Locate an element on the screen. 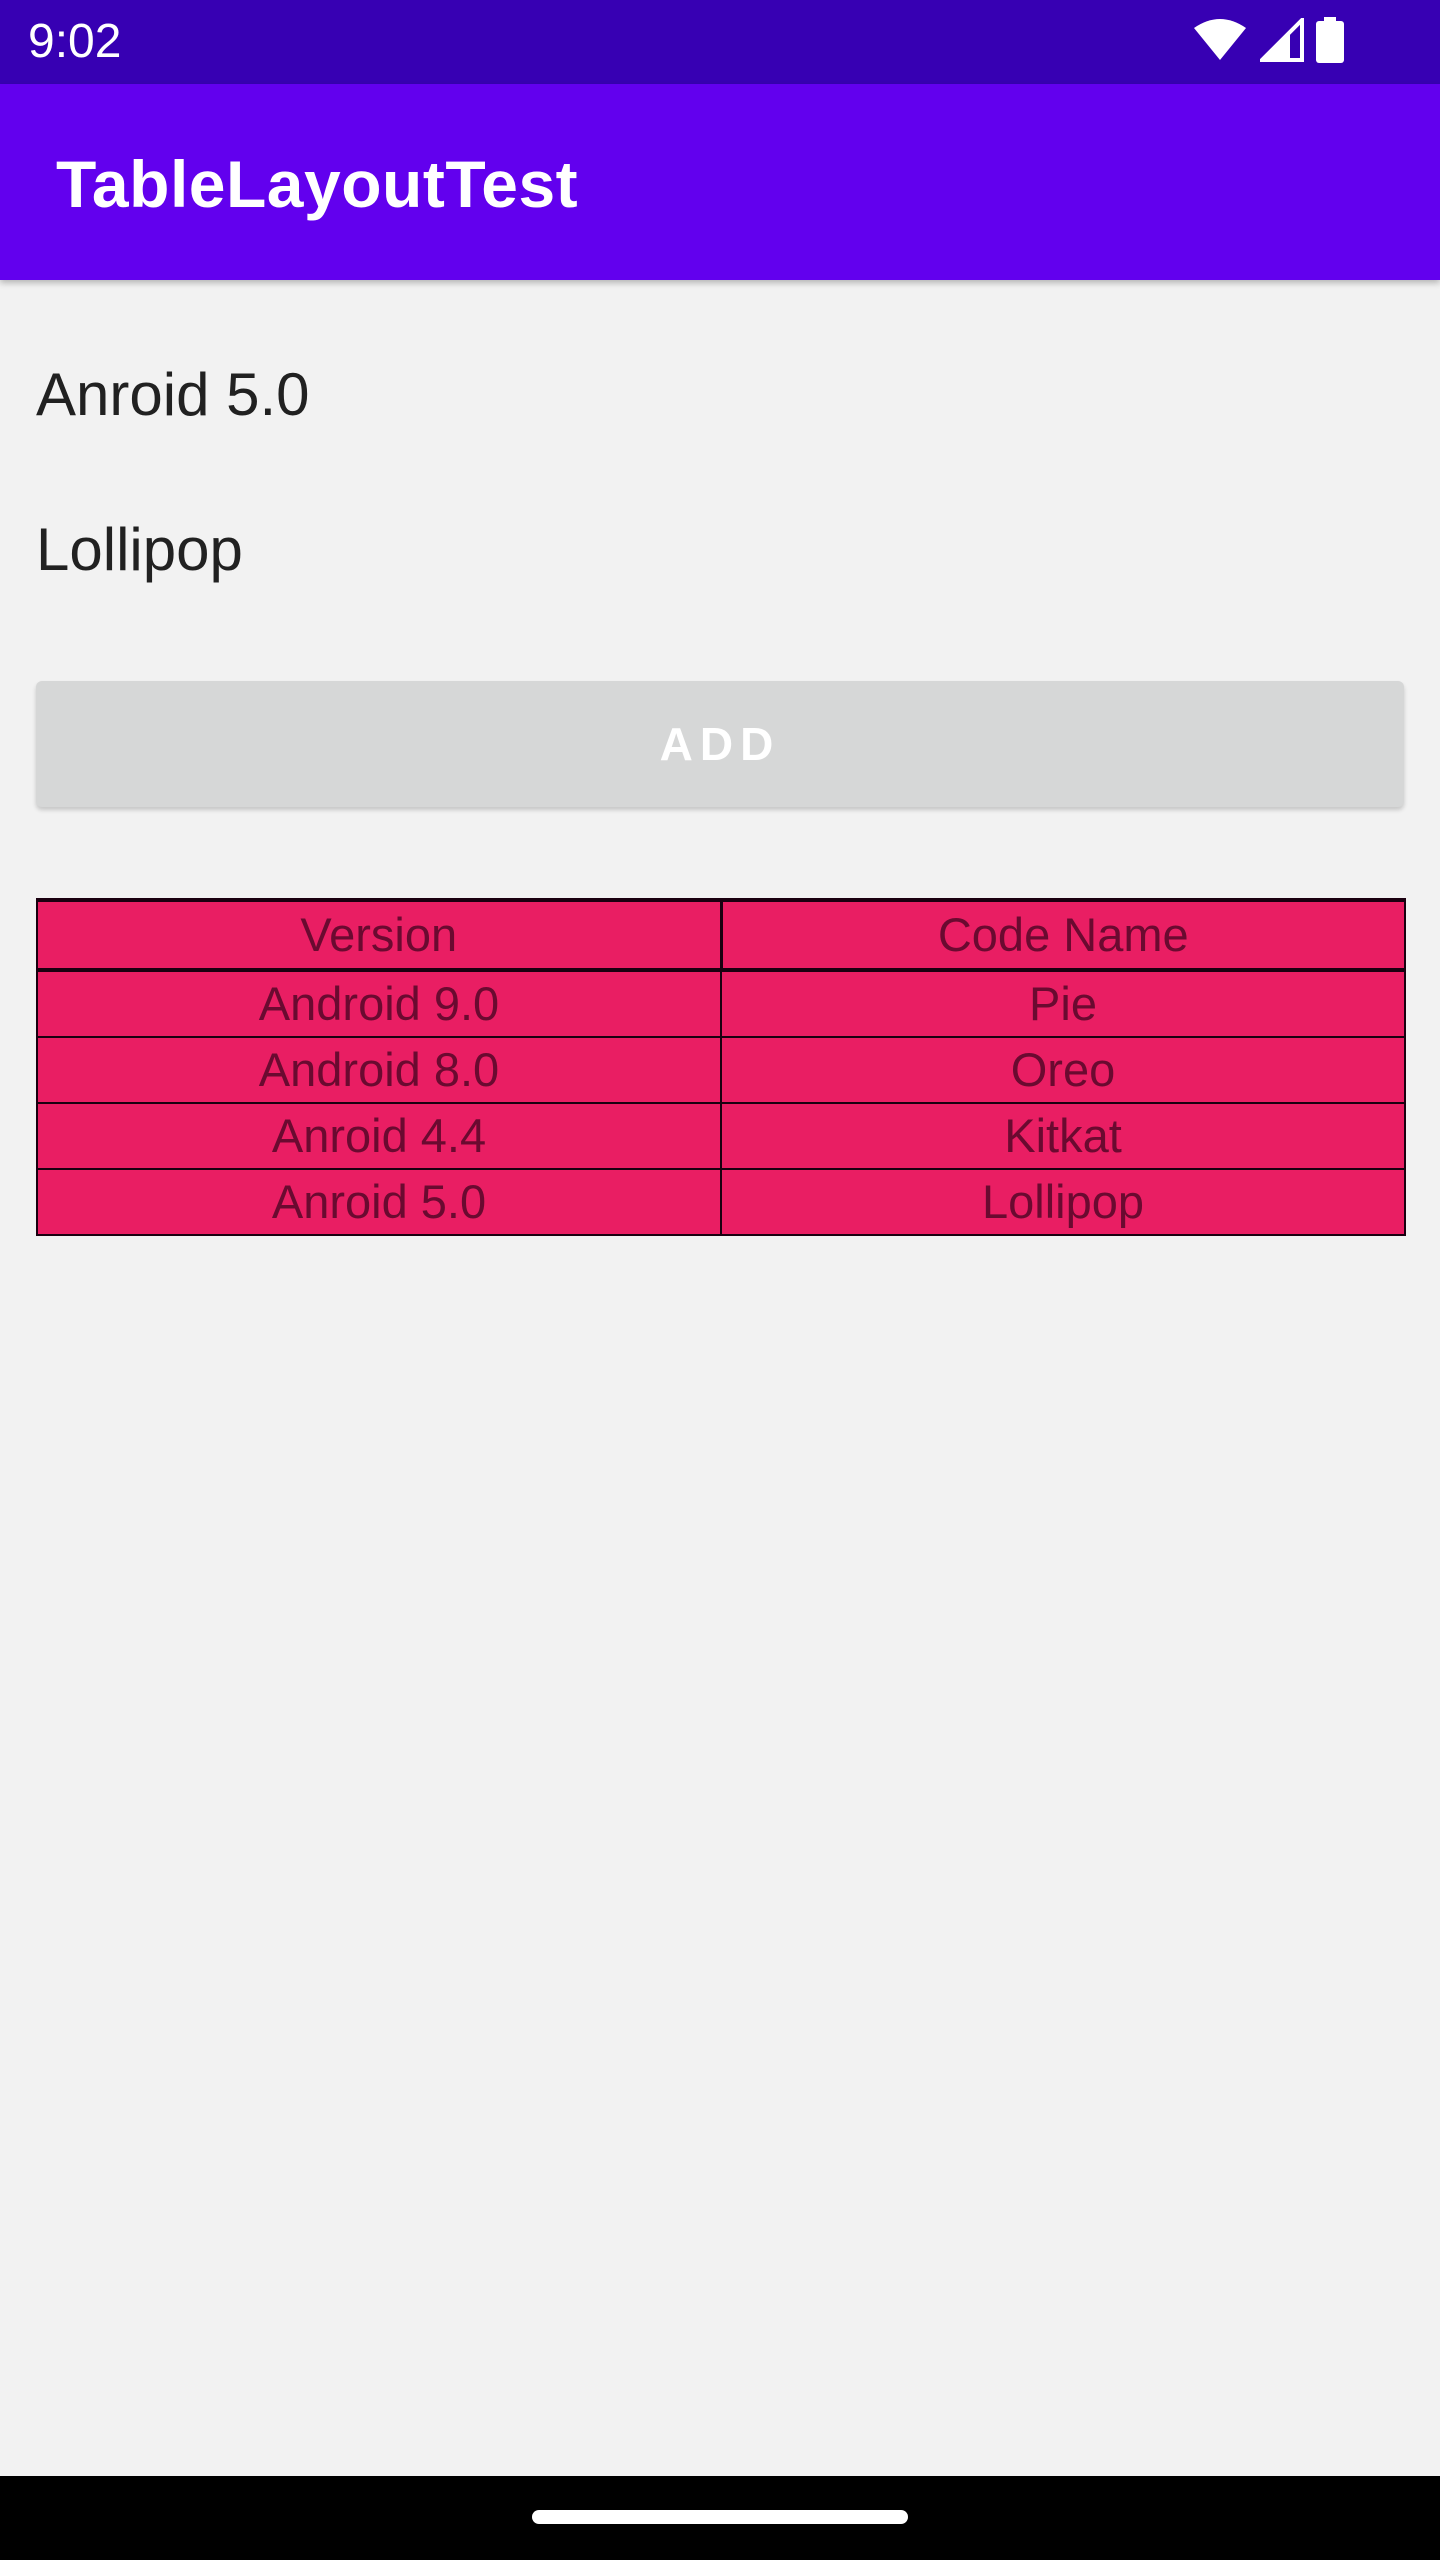  status-time: 9:02 is located at coordinates (75, 41).